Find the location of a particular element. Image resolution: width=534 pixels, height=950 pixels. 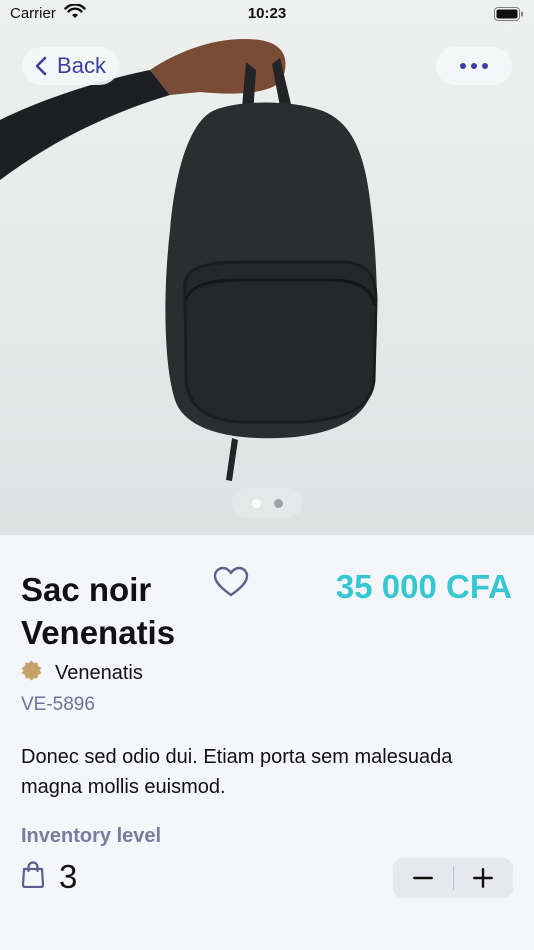

increment-button is located at coordinates (484, 878).